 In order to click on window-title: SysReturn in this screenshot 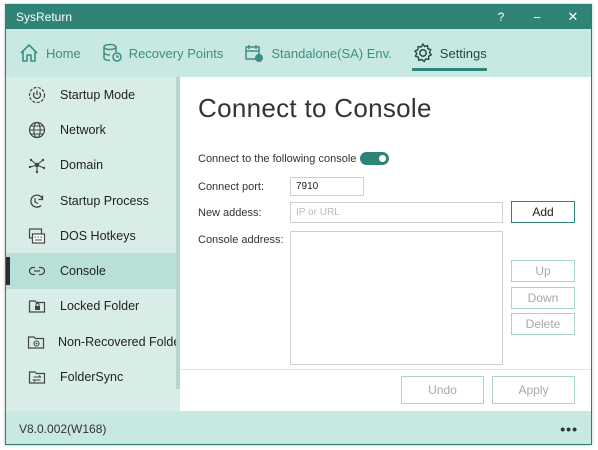, I will do `click(44, 17)`.